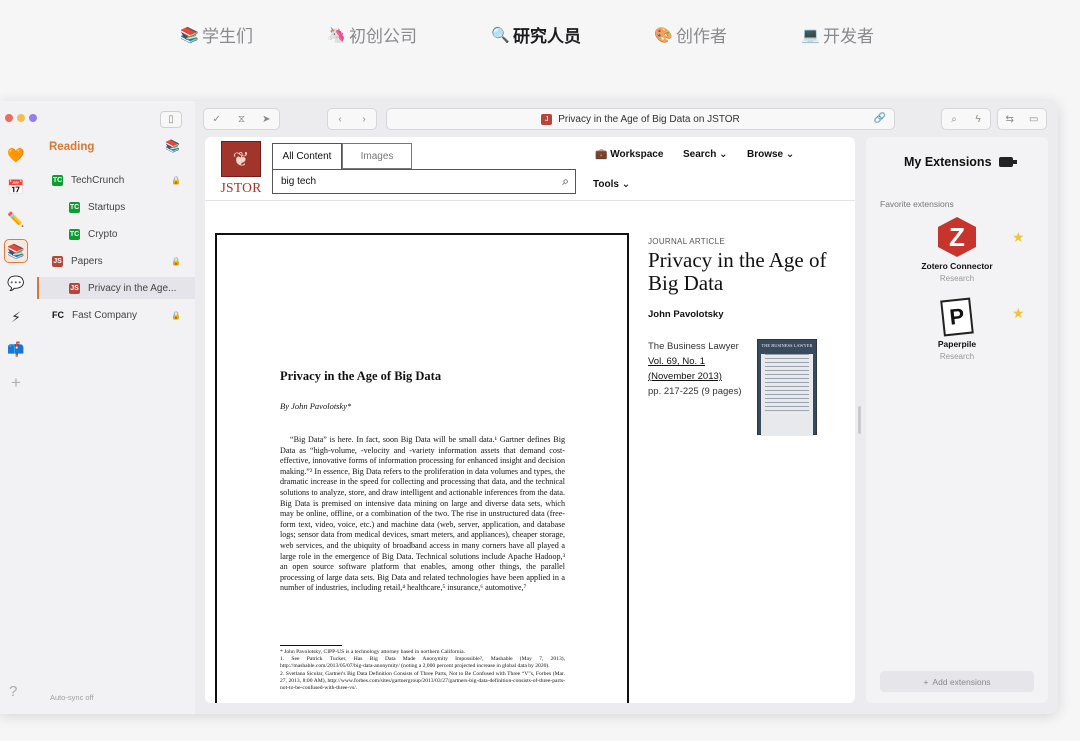 Image resolution: width=1080 pixels, height=741 pixels. What do you see at coordinates (16, 383) in the screenshot?
I see `plus-icon: +` at bounding box center [16, 383].